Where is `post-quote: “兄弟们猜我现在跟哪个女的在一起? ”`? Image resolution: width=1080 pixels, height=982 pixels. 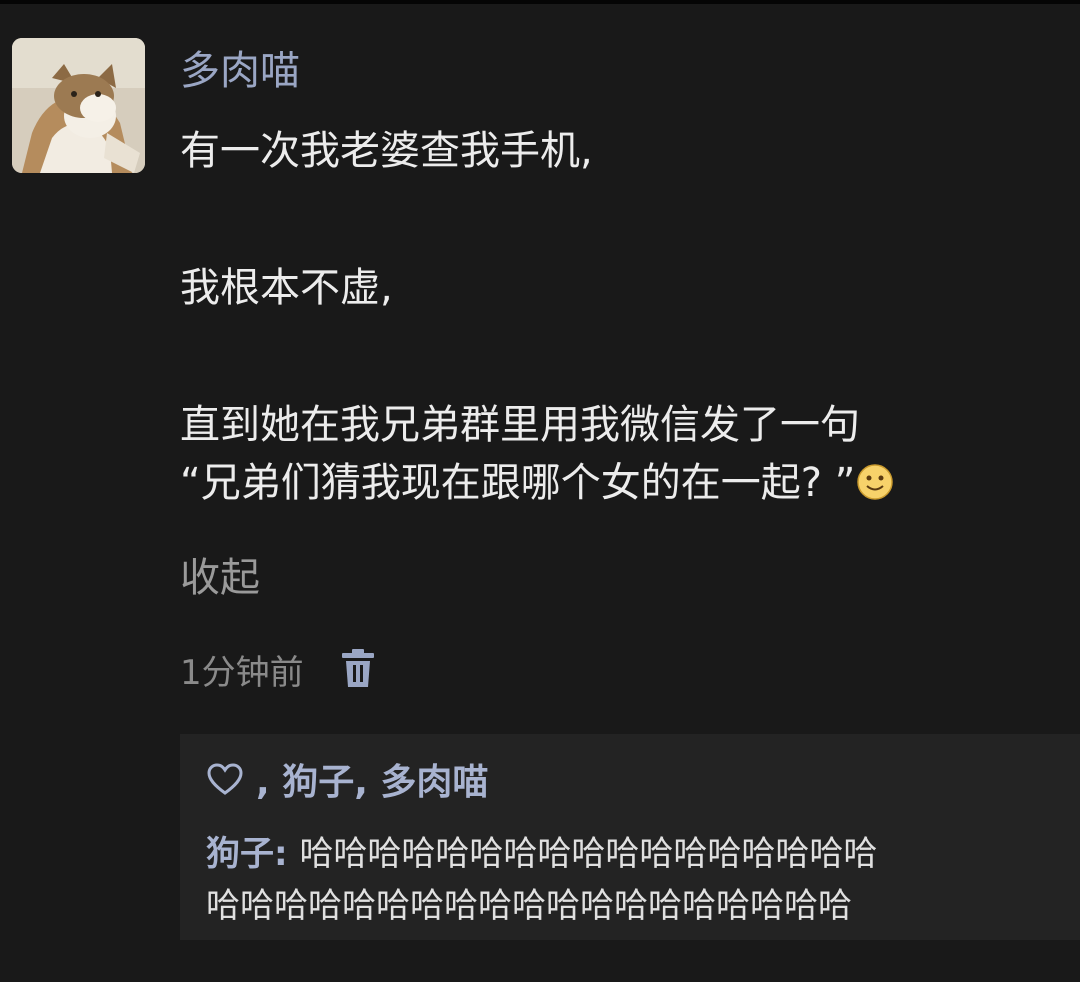
post-quote: “兄弟们猜我现在跟哪个女的在一起? ” is located at coordinates (518, 483).